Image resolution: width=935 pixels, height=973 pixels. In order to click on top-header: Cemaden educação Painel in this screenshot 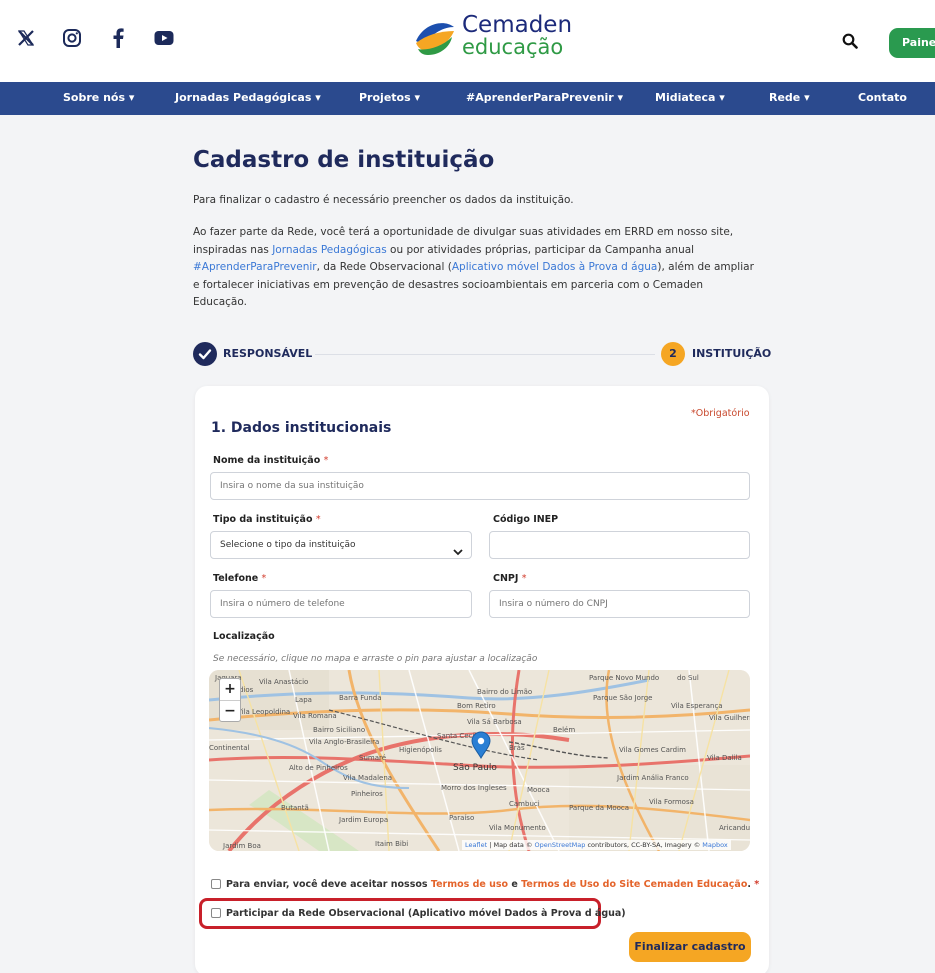, I will do `click(467, 41)`.